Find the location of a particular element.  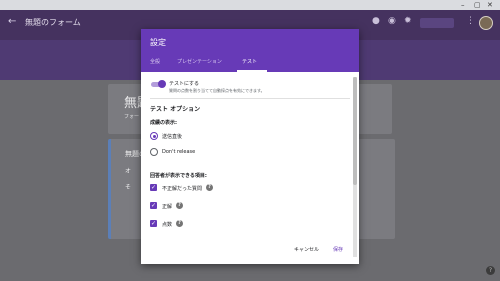

send-button is located at coordinates (437, 23).